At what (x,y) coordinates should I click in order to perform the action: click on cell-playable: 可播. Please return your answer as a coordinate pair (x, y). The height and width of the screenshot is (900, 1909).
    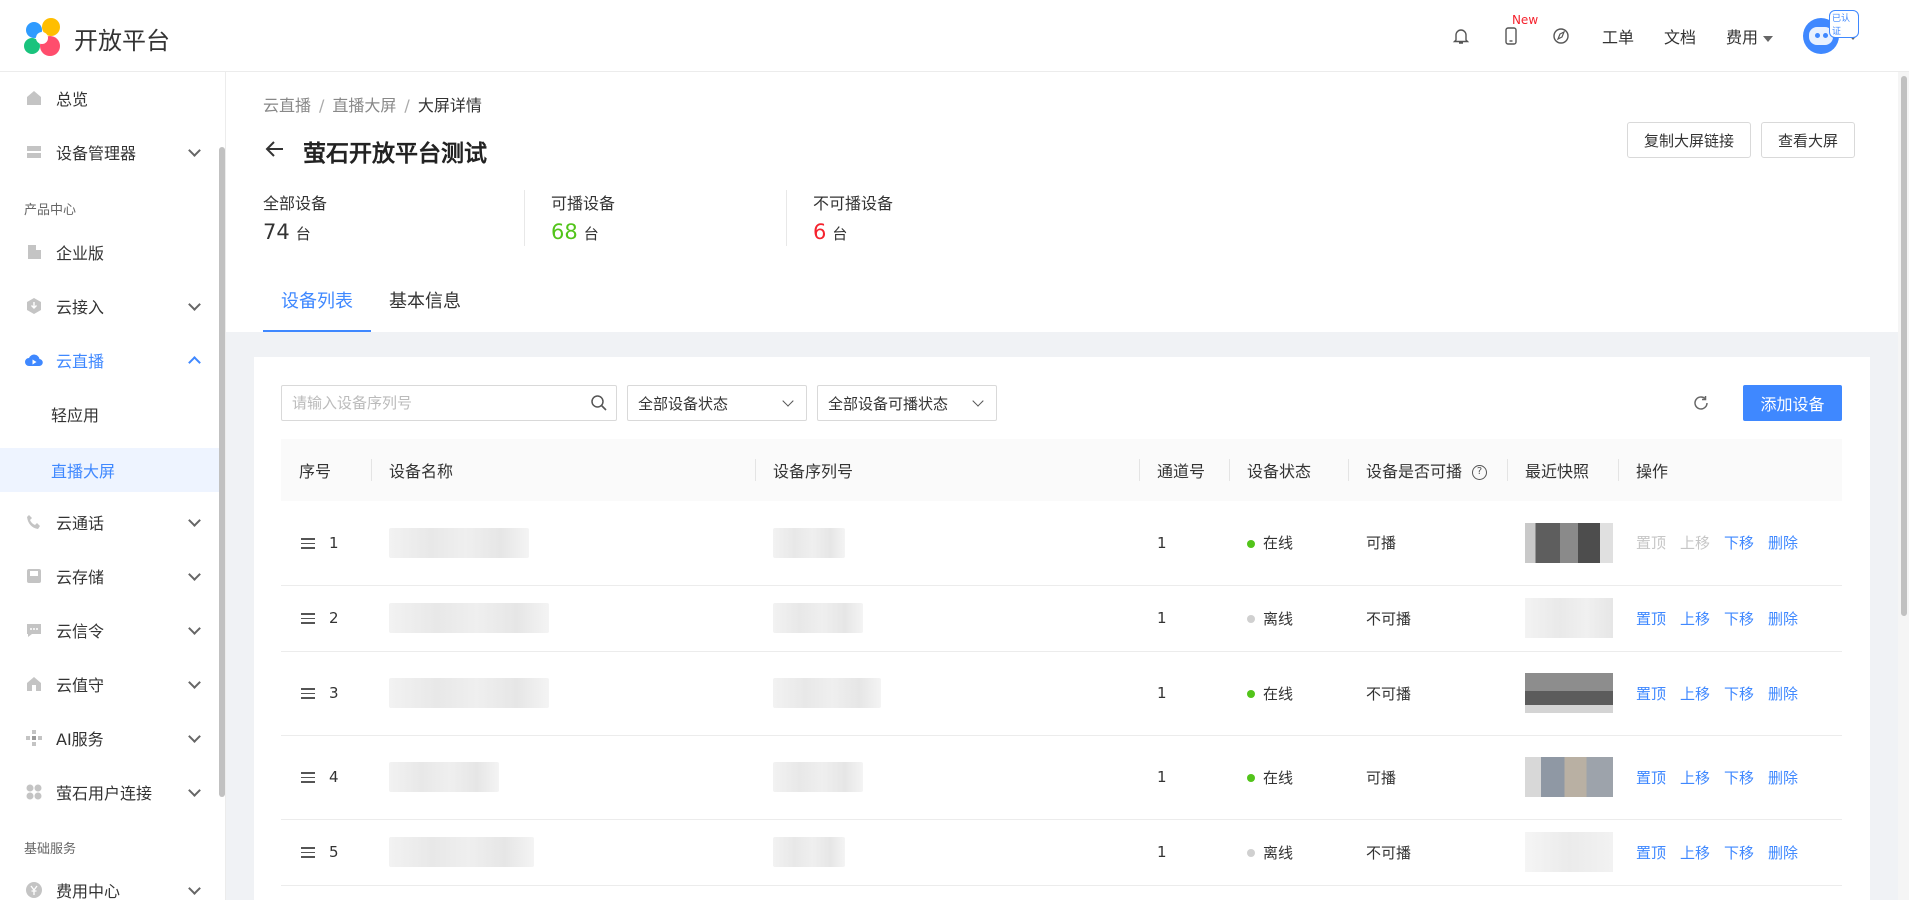
    Looking at the image, I should click on (1427, 543).